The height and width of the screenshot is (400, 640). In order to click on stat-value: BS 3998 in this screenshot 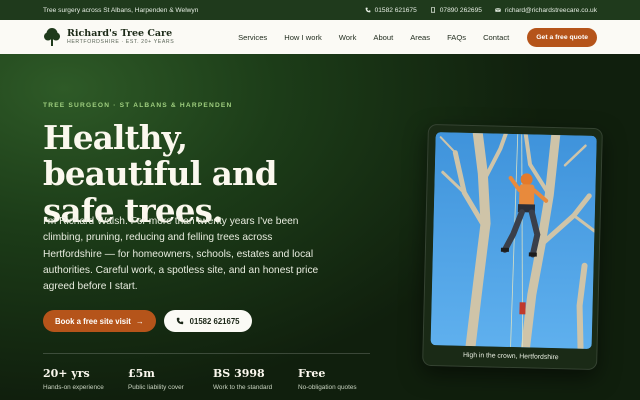, I will do `click(239, 373)`.